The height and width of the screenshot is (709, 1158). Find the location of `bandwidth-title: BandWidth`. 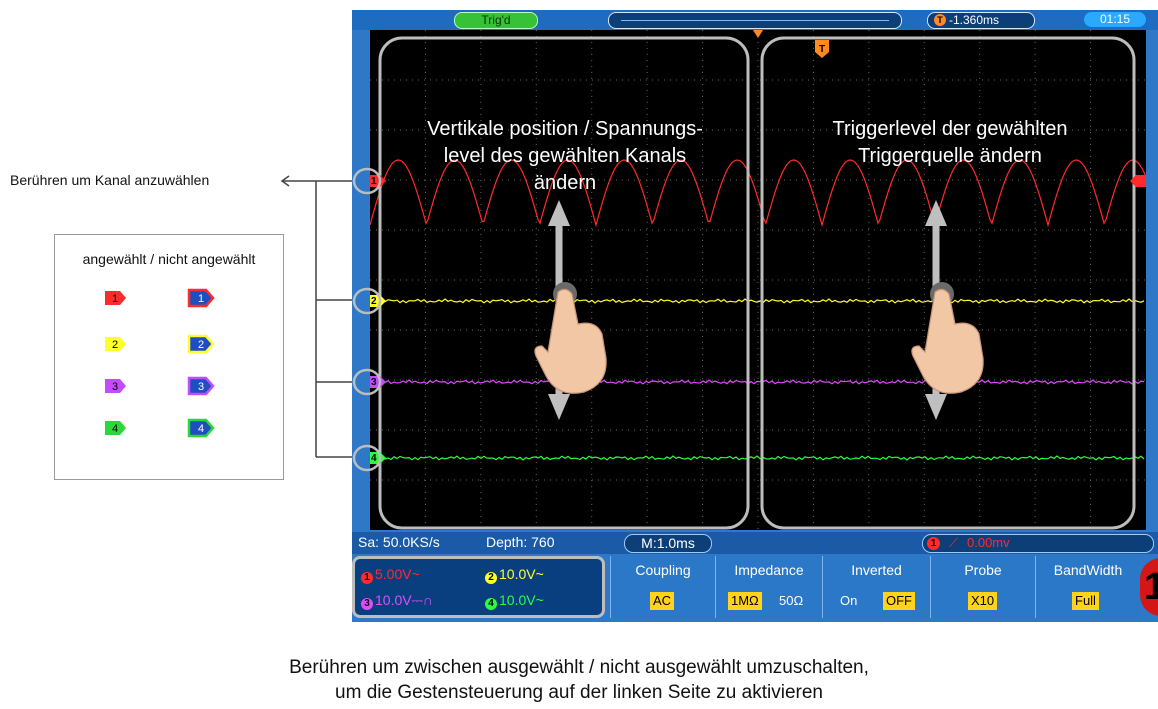

bandwidth-title: BandWidth is located at coordinates (1088, 570).